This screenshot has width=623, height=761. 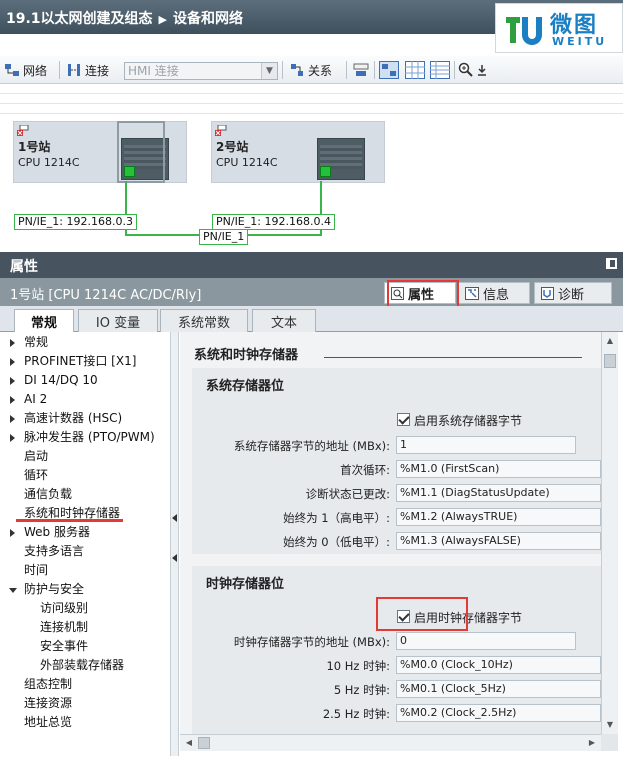 I want to click on device-title: 1号站 [CPU 1214C AC/DC/Rly], so click(x=106, y=295).